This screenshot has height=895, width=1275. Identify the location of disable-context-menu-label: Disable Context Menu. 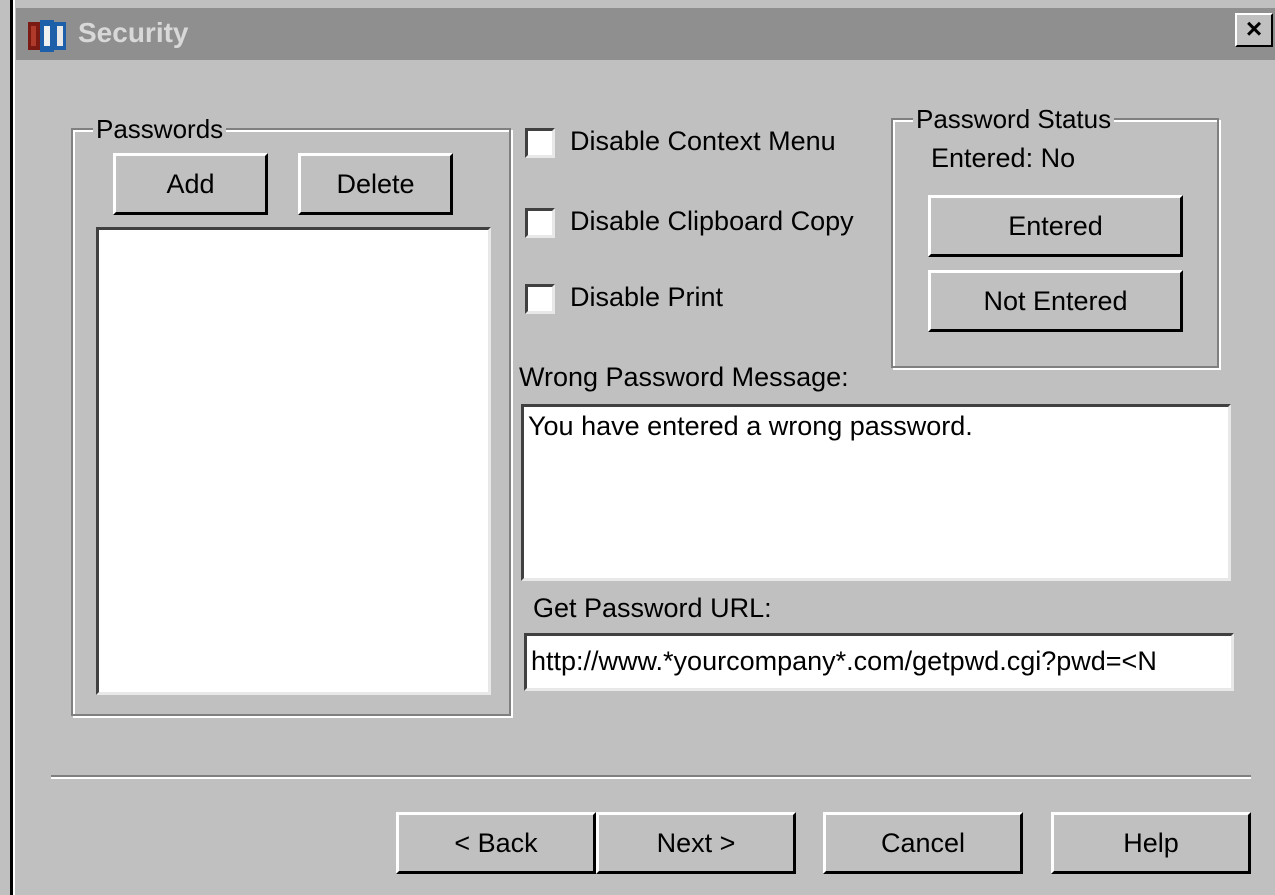
(703, 141).